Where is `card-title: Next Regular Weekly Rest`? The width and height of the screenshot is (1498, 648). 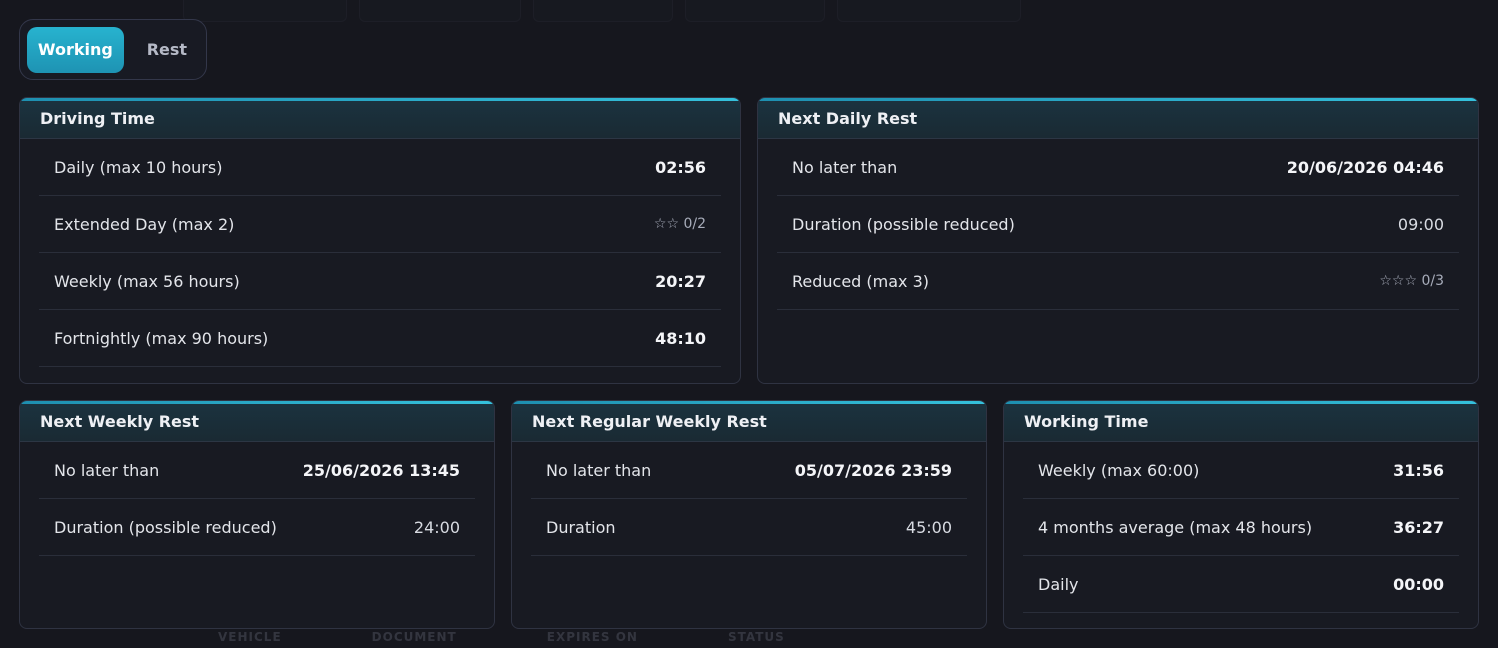 card-title: Next Regular Weekly Rest is located at coordinates (749, 421).